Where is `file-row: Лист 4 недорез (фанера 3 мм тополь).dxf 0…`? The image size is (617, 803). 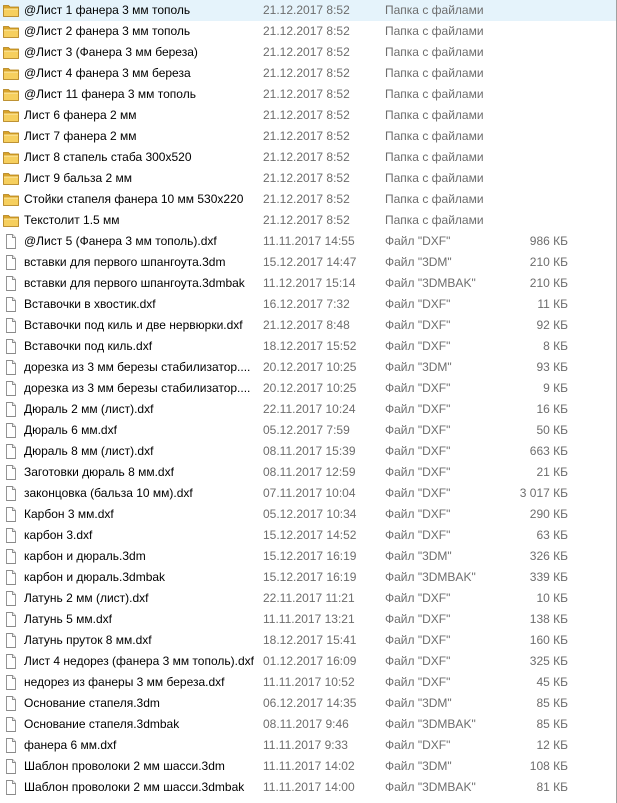 file-row: Лист 4 недорез (фанера 3 мм тополь).dxf 0… is located at coordinates (308, 661).